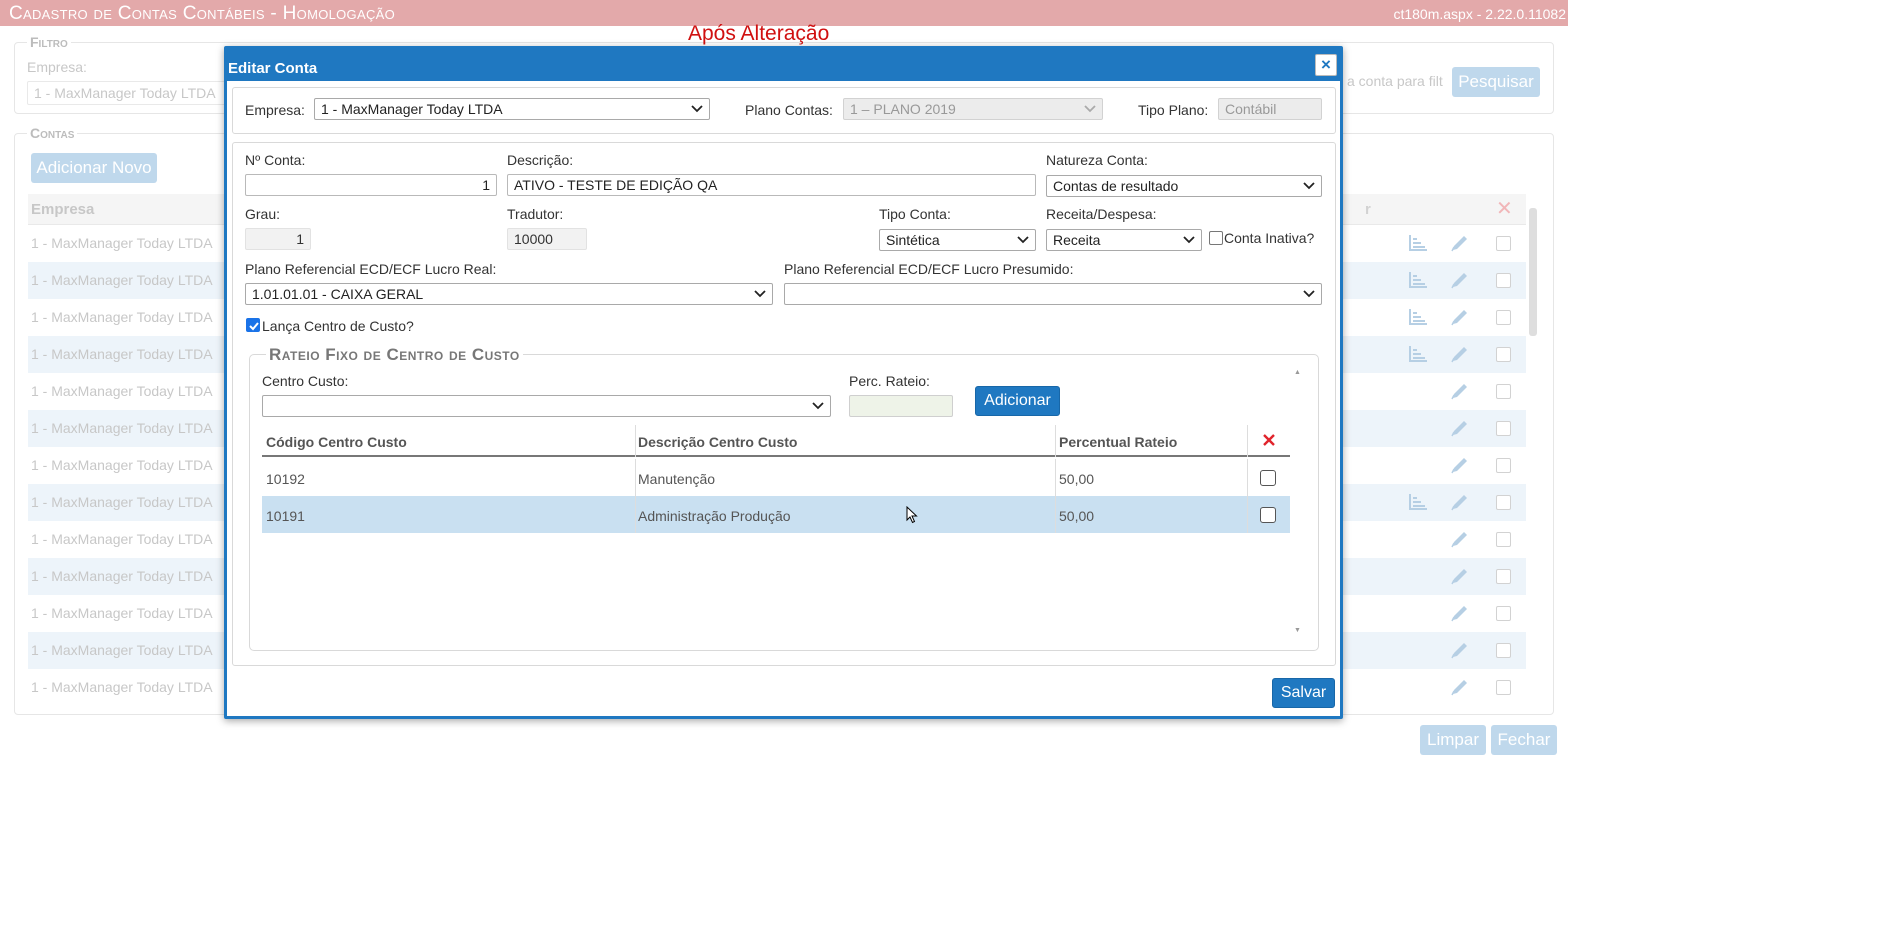 The width and height of the screenshot is (1904, 931). What do you see at coordinates (1297, 372) in the screenshot?
I see `scroll-up-icon: ▲` at bounding box center [1297, 372].